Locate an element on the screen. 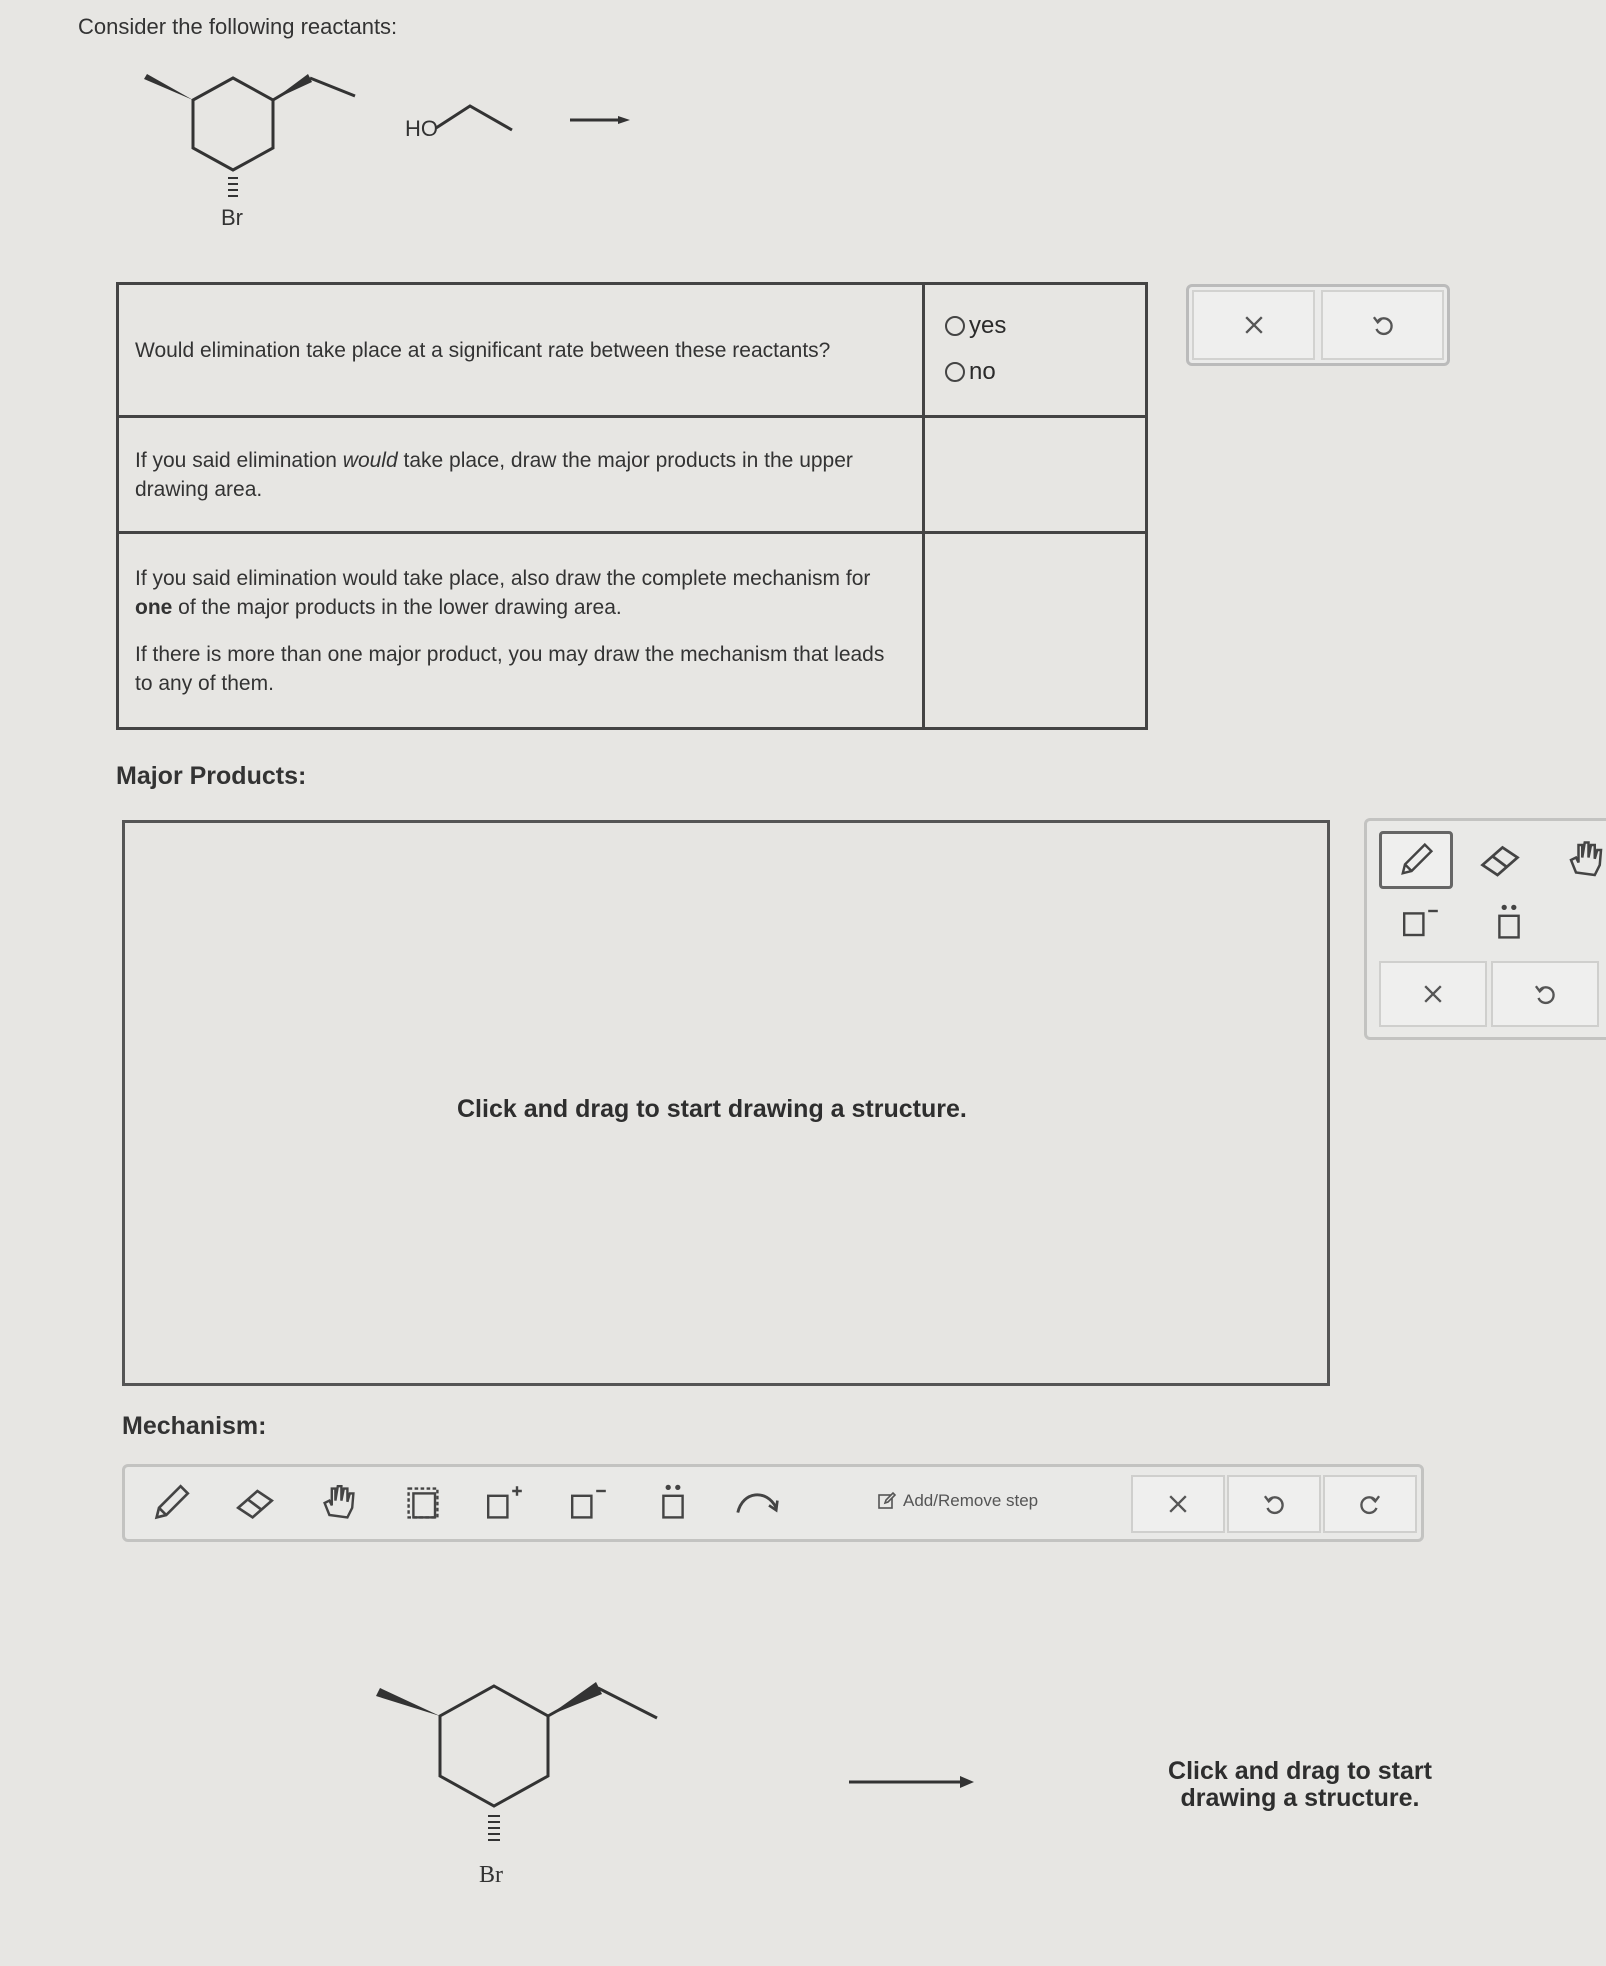  hydroxyl-label: HO is located at coordinates (421, 128).